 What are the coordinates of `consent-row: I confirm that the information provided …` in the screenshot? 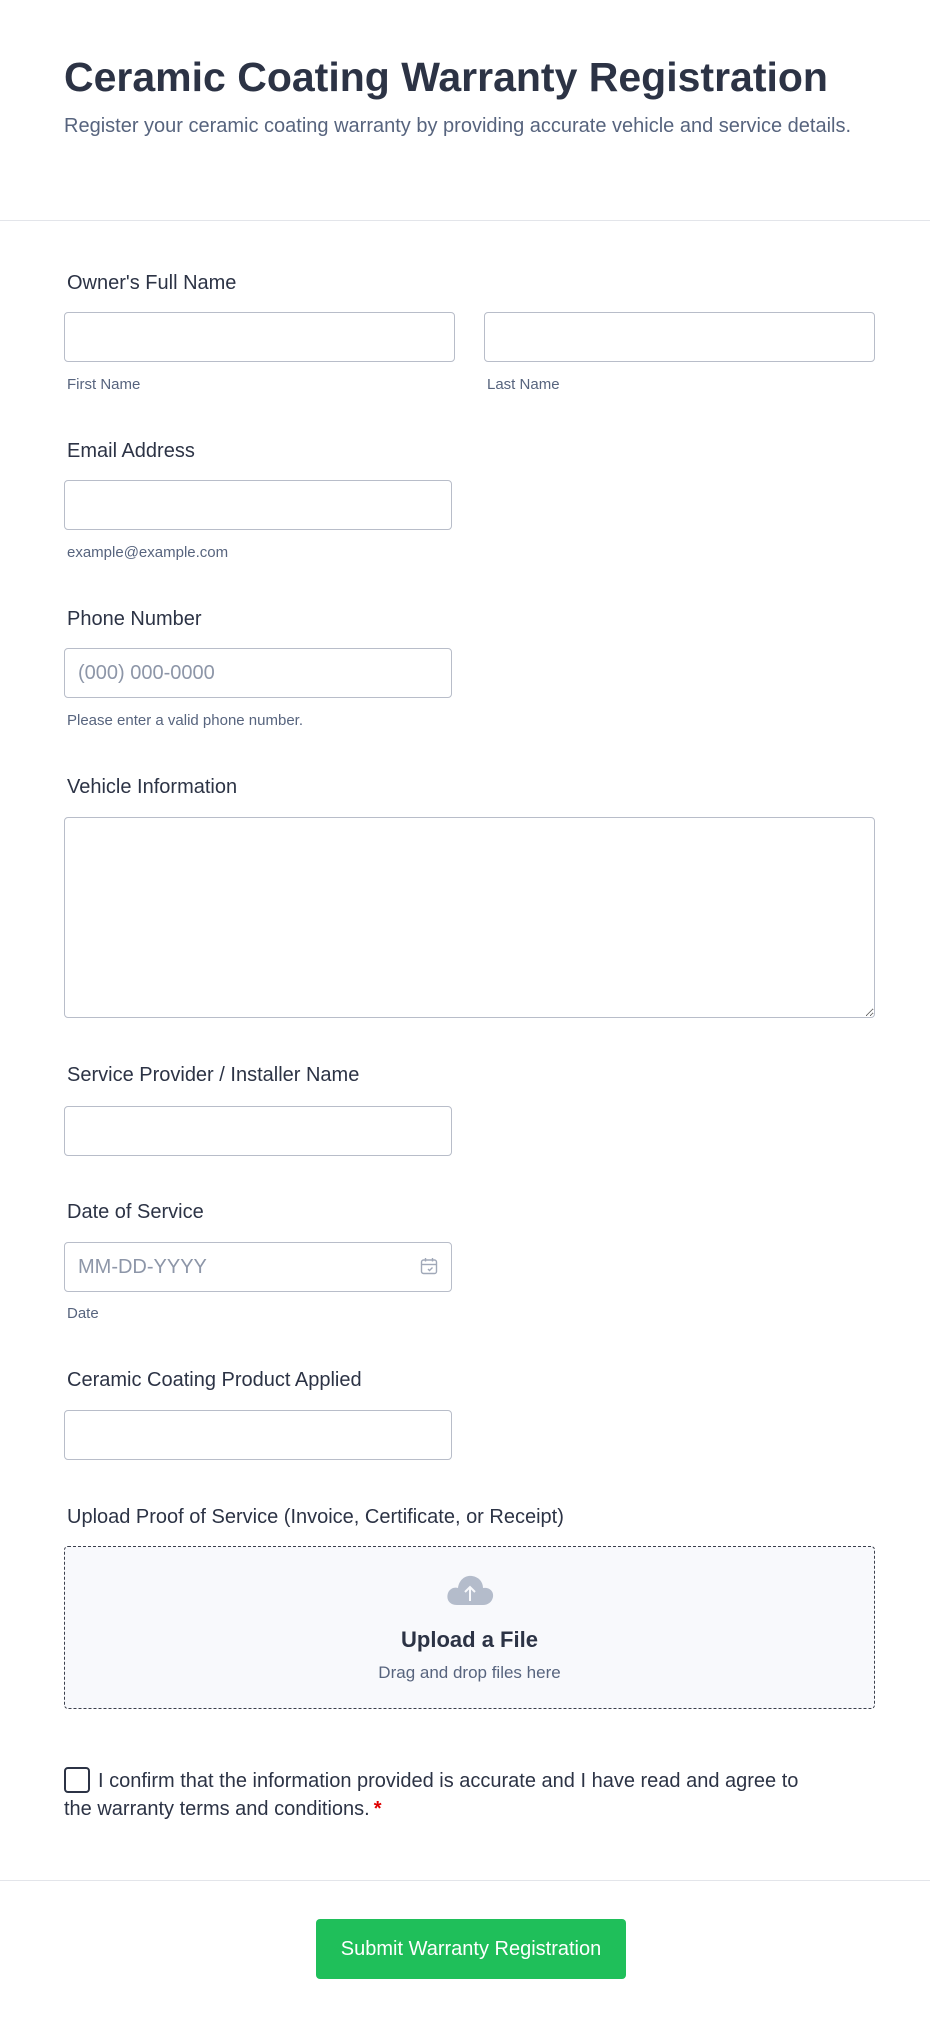 It's located at (434, 1795).